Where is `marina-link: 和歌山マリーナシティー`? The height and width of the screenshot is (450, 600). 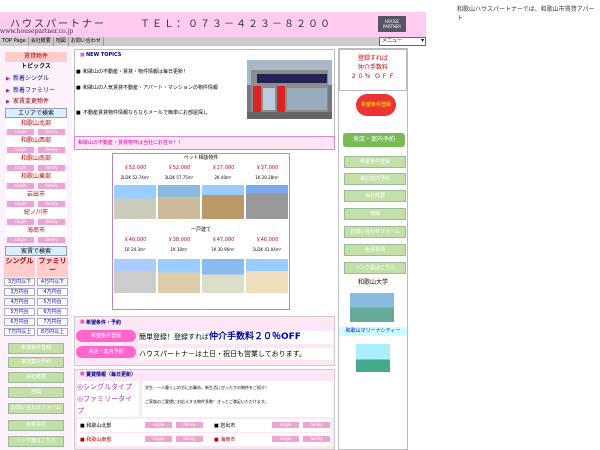 marina-link: 和歌山マリーナシティー is located at coordinates (373, 331).